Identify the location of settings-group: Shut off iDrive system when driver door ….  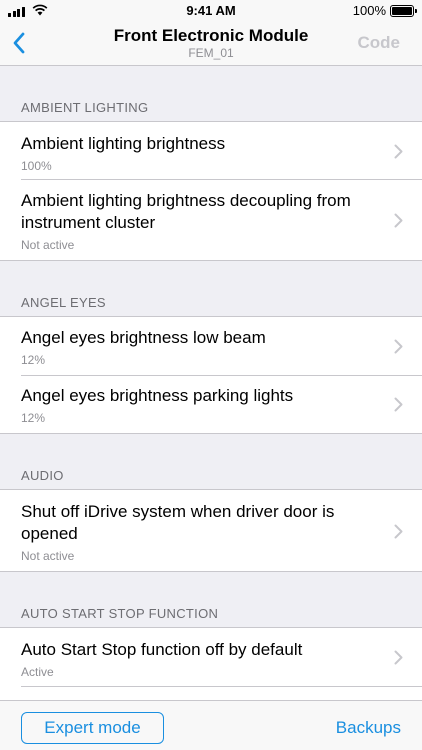
(211, 531).